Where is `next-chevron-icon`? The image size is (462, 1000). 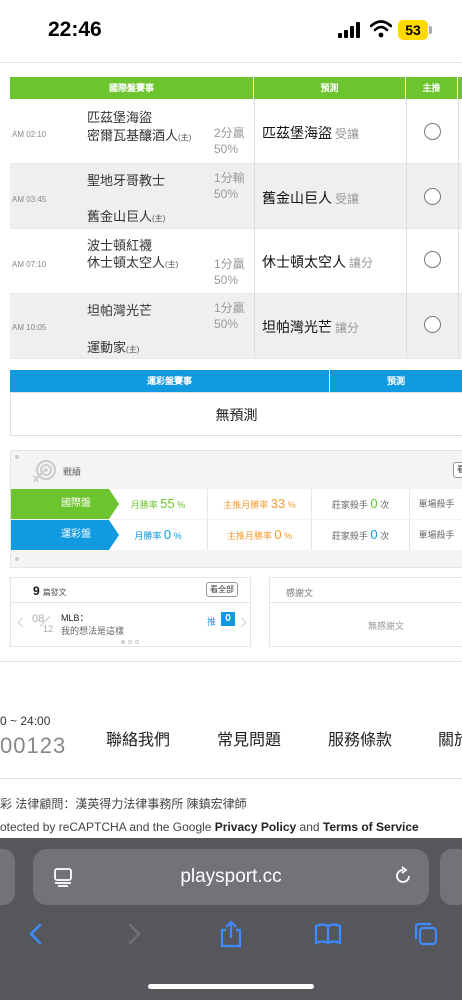 next-chevron-icon is located at coordinates (241, 622).